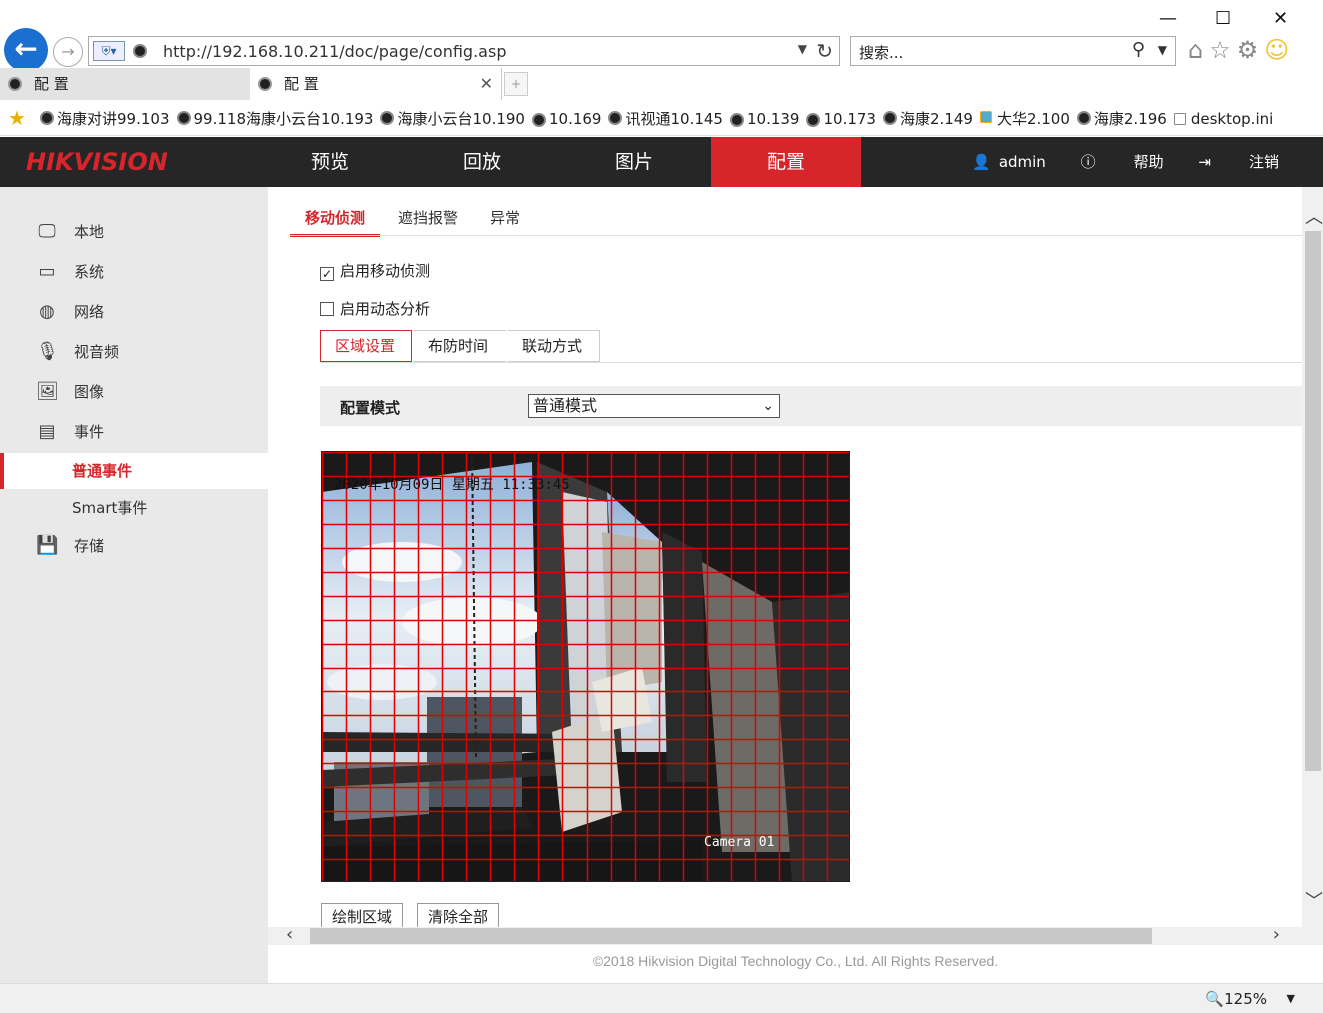 This screenshot has width=1323, height=1013. What do you see at coordinates (1276, 934) in the screenshot?
I see `scroll-right-icon: ›` at bounding box center [1276, 934].